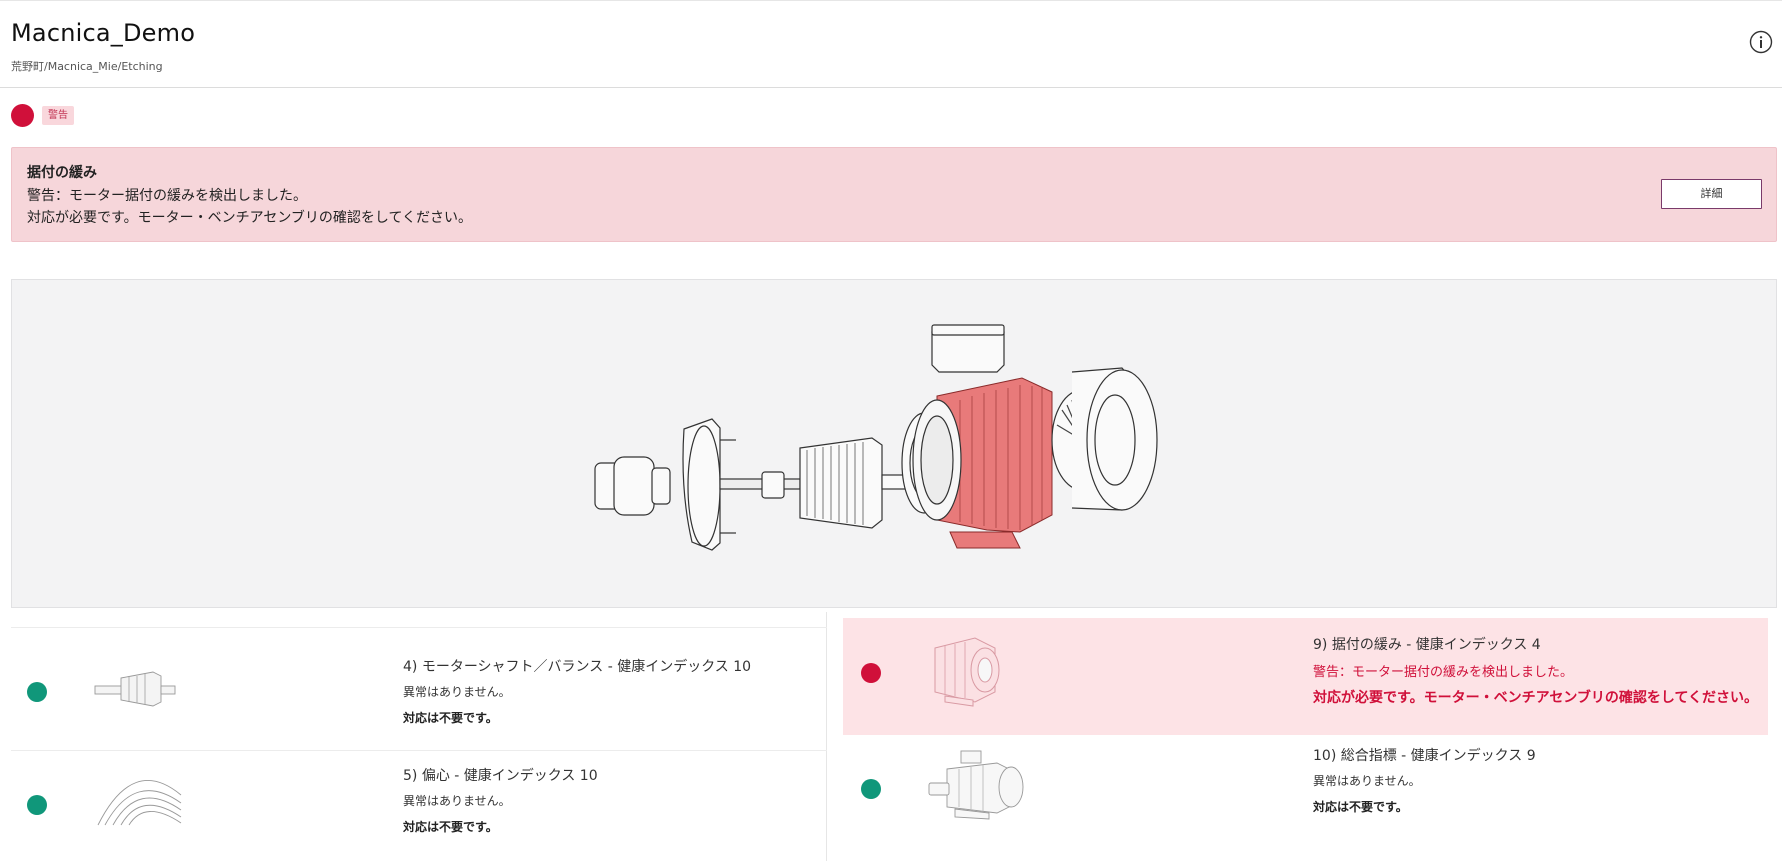 Image resolution: width=1782 pixels, height=861 pixels. I want to click on alert-recommendation: 対応が必要です。モーター・ベンチアセンブリの確認をしてください。, so click(250, 218).